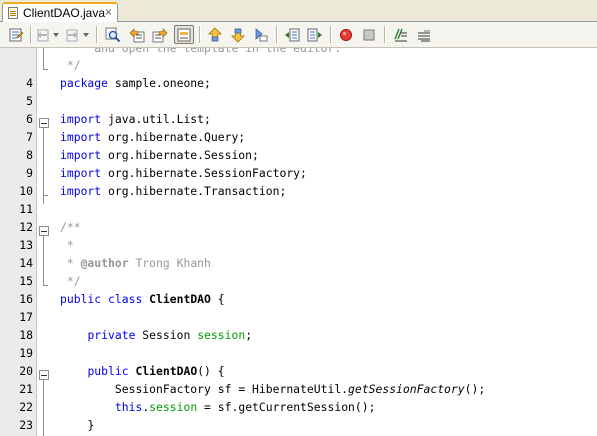 This screenshot has height=436, width=597. Describe the element at coordinates (298, 271) in the screenshot. I see `code-line: 15 * @author Trong Khanh` at that location.